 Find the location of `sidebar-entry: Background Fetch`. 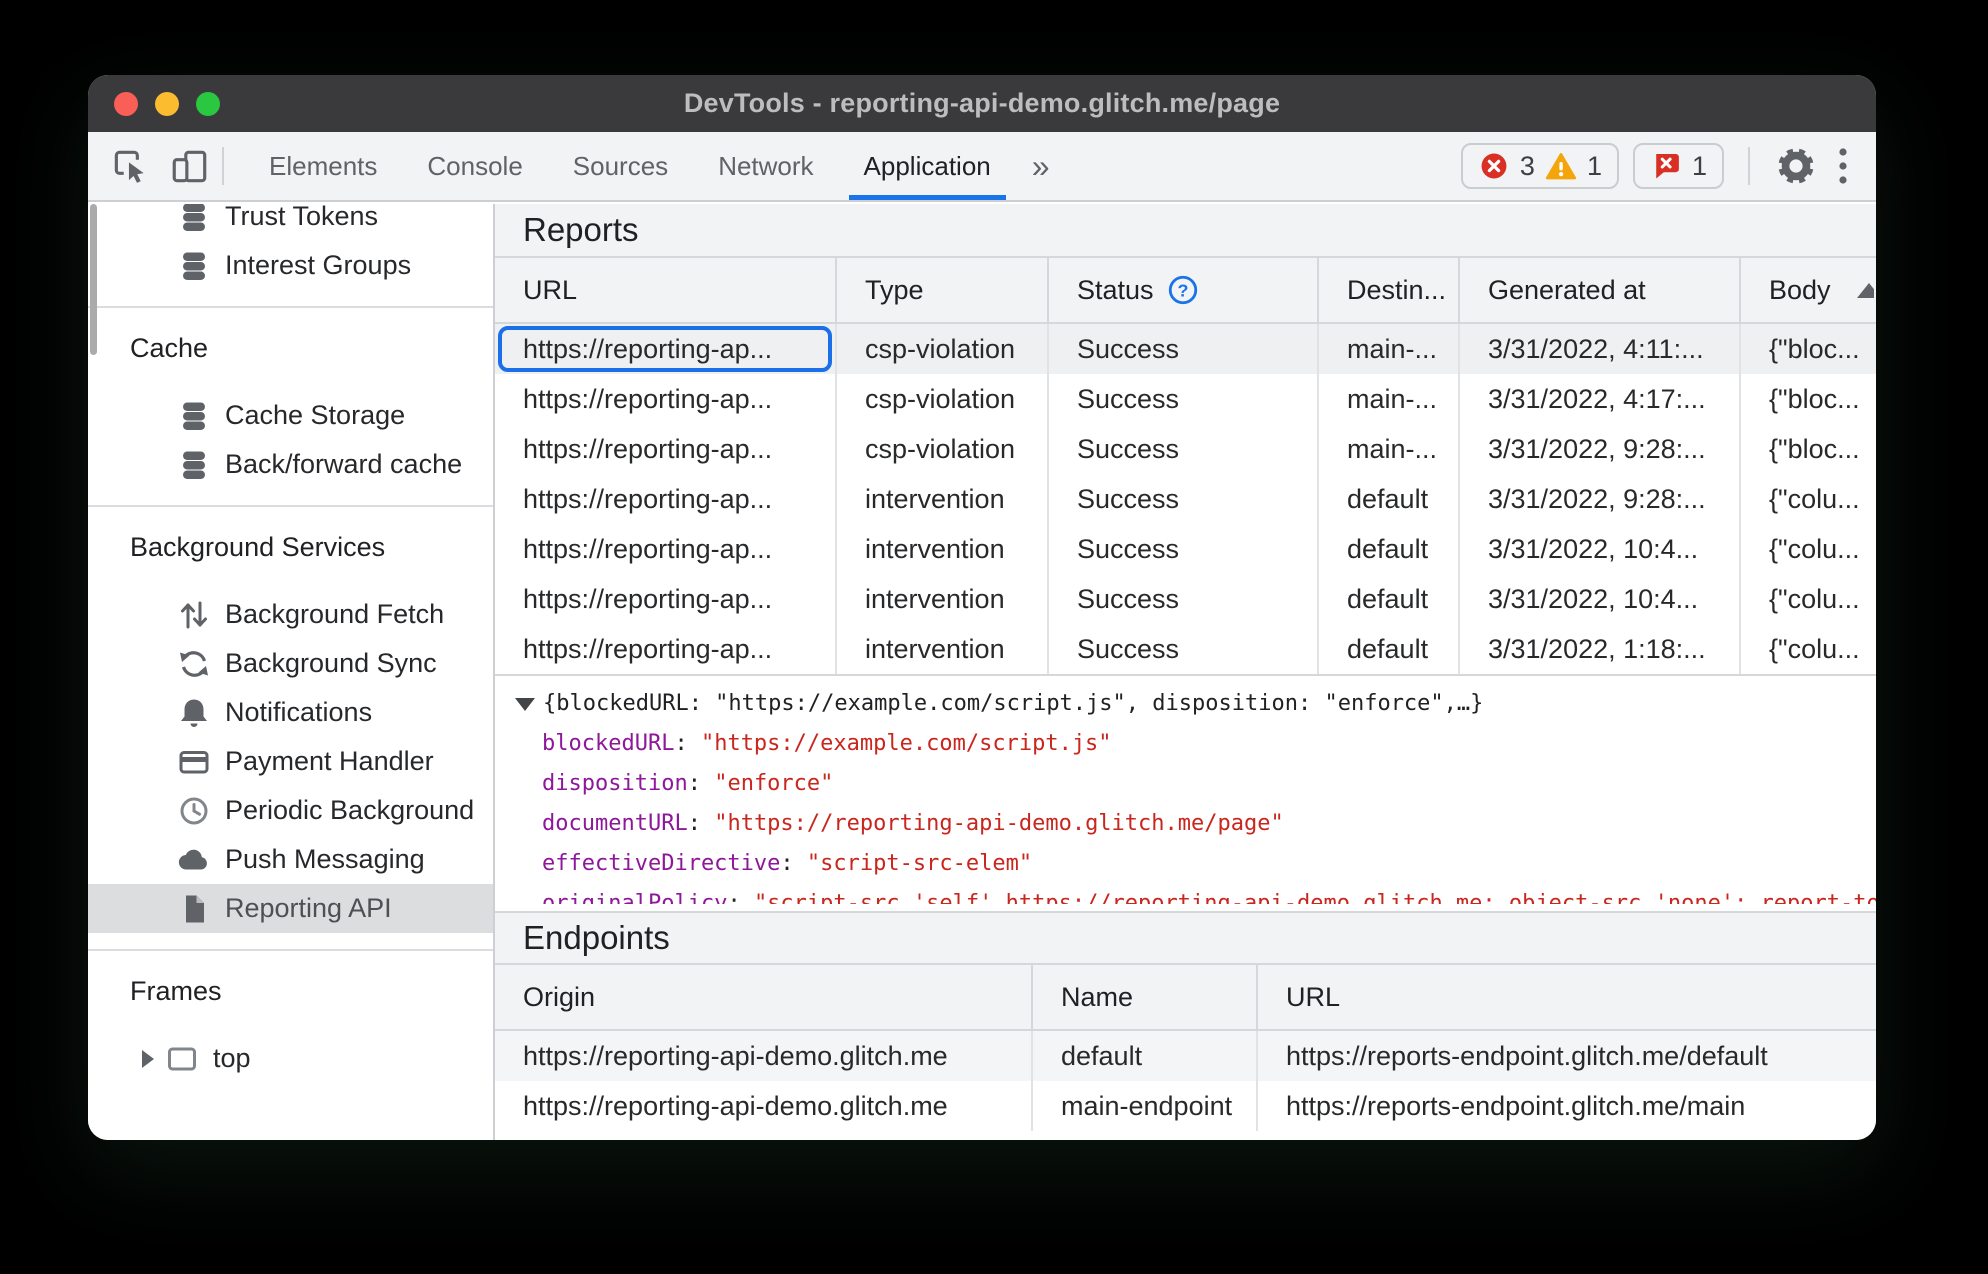

sidebar-entry: Background Fetch is located at coordinates (290, 614).